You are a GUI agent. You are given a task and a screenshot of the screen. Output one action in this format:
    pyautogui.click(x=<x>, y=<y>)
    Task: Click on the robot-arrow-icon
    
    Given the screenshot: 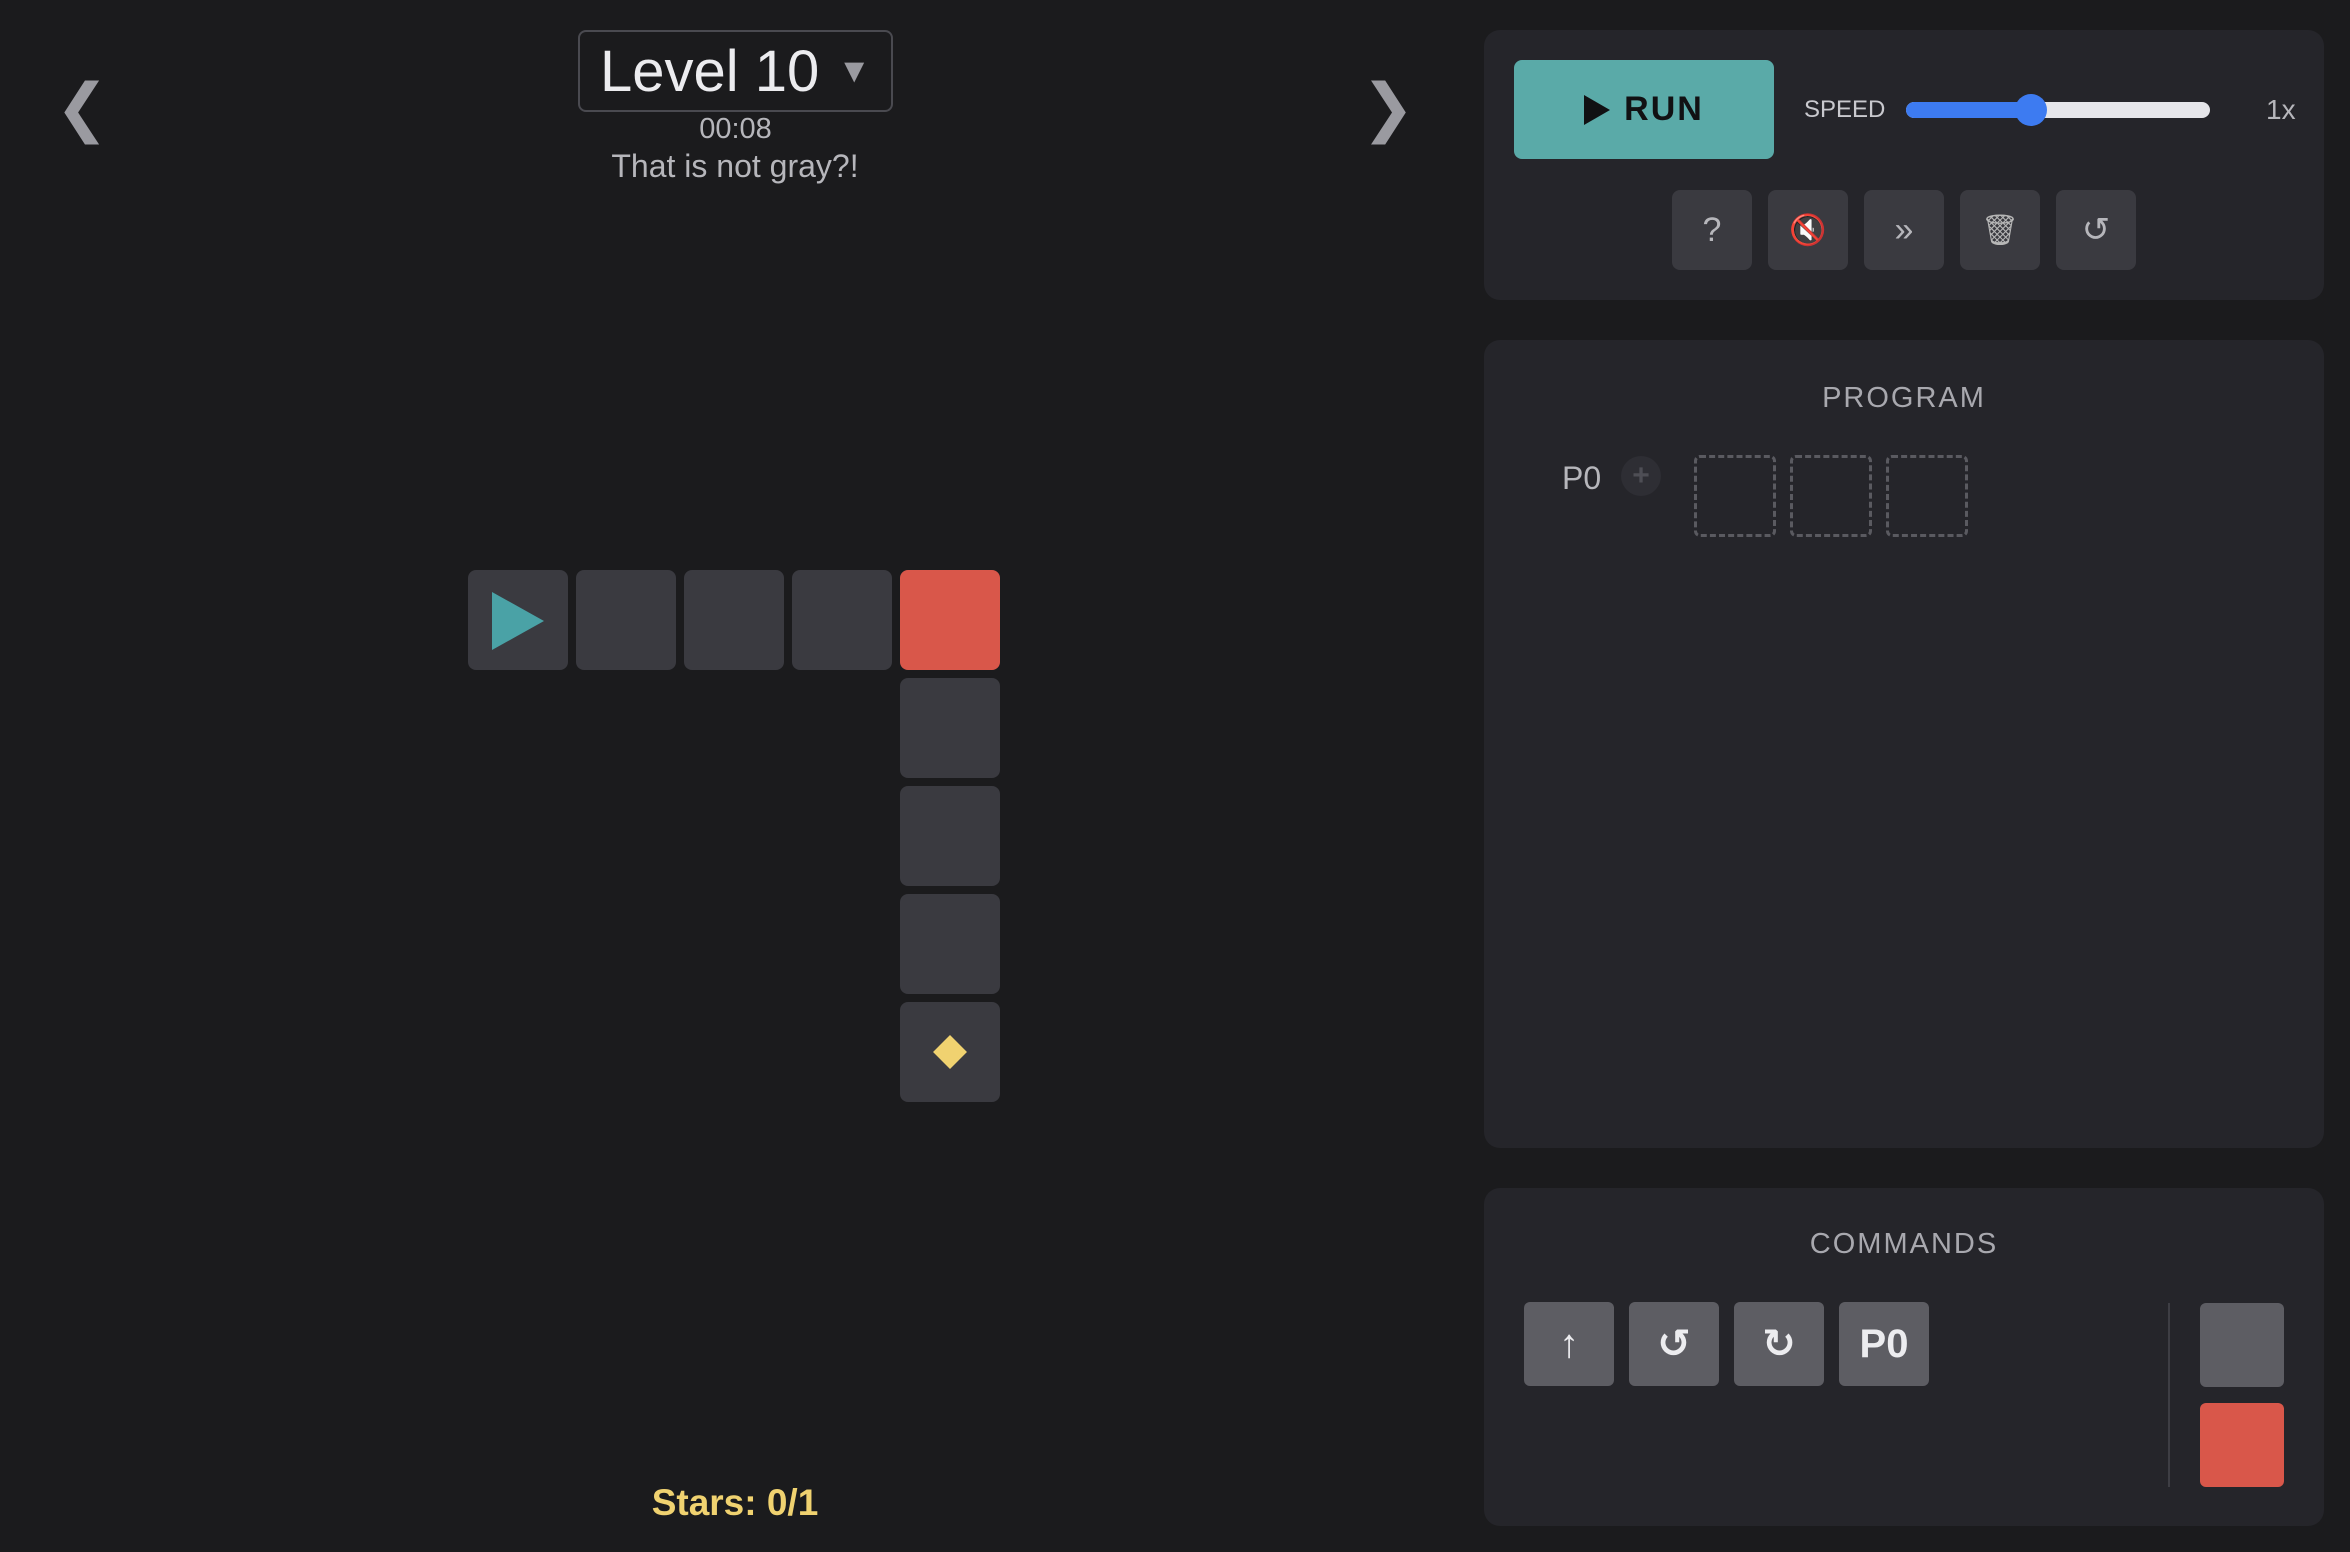 What is the action you would take?
    pyautogui.click(x=518, y=621)
    